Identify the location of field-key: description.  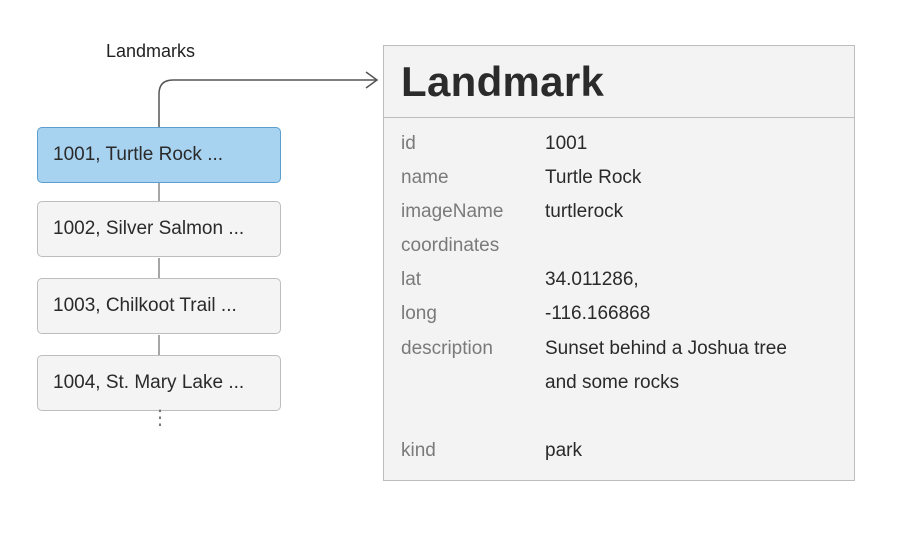
(447, 348).